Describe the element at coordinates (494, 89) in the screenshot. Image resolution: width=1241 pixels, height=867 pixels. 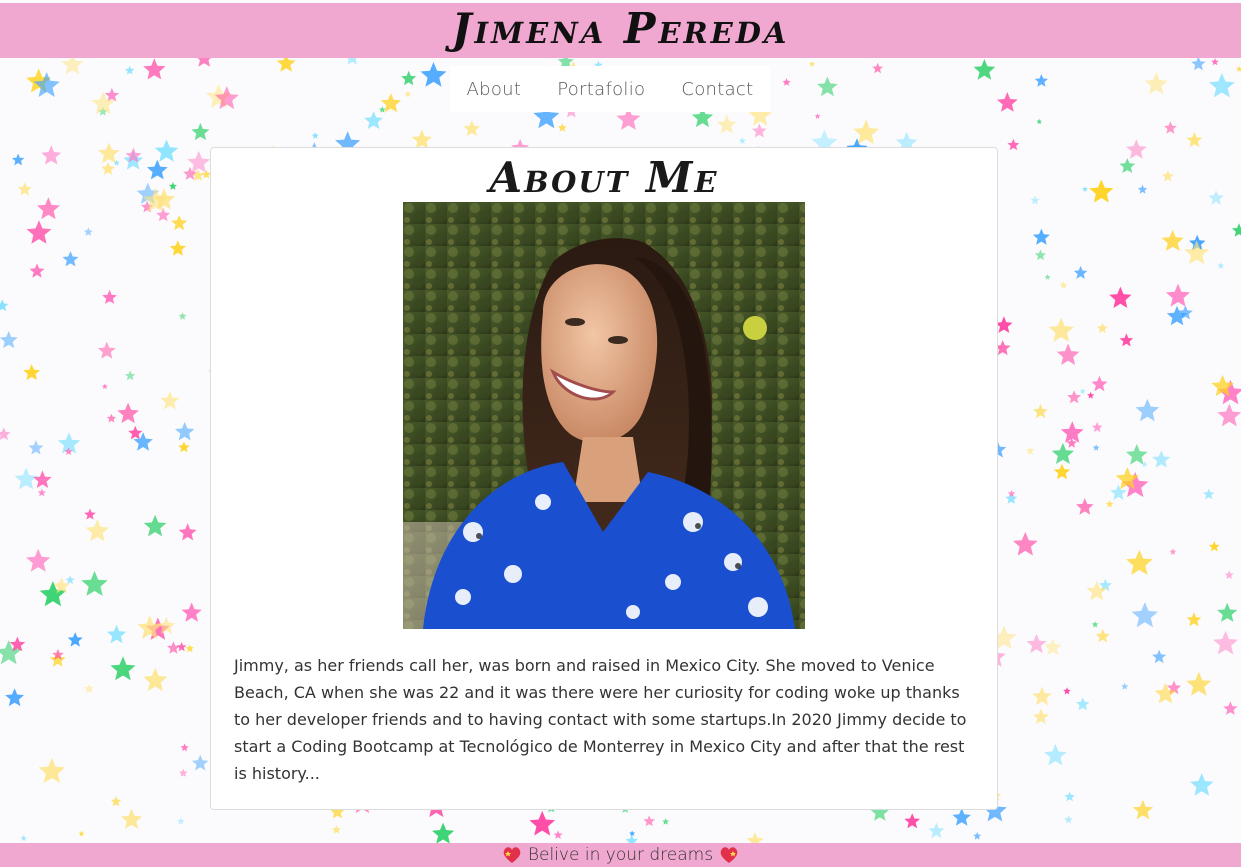
I see `nav-link-about: About` at that location.